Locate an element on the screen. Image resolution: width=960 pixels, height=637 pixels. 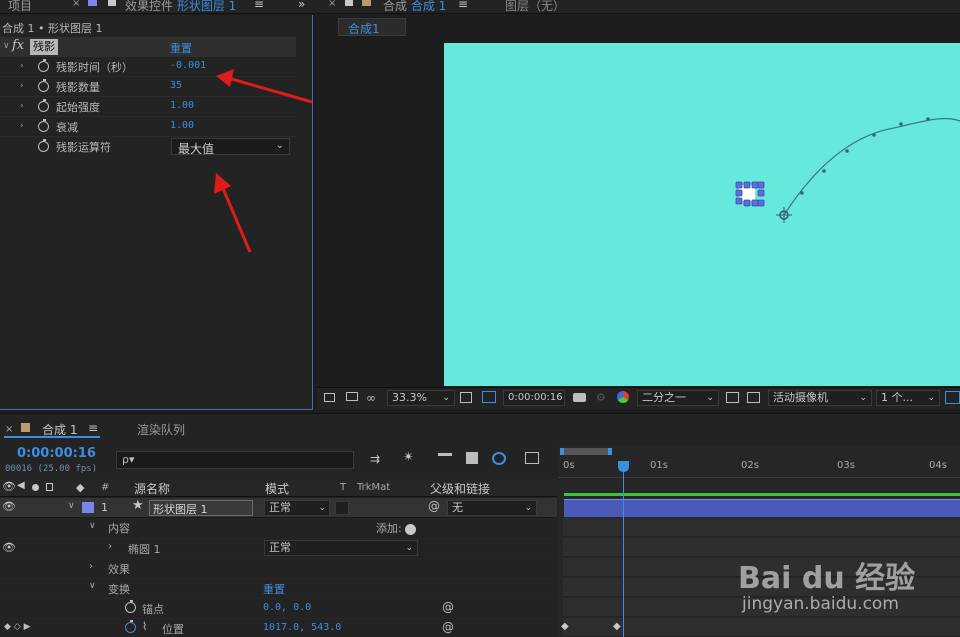
expand-panels-icon: » is located at coordinates (301, 5).